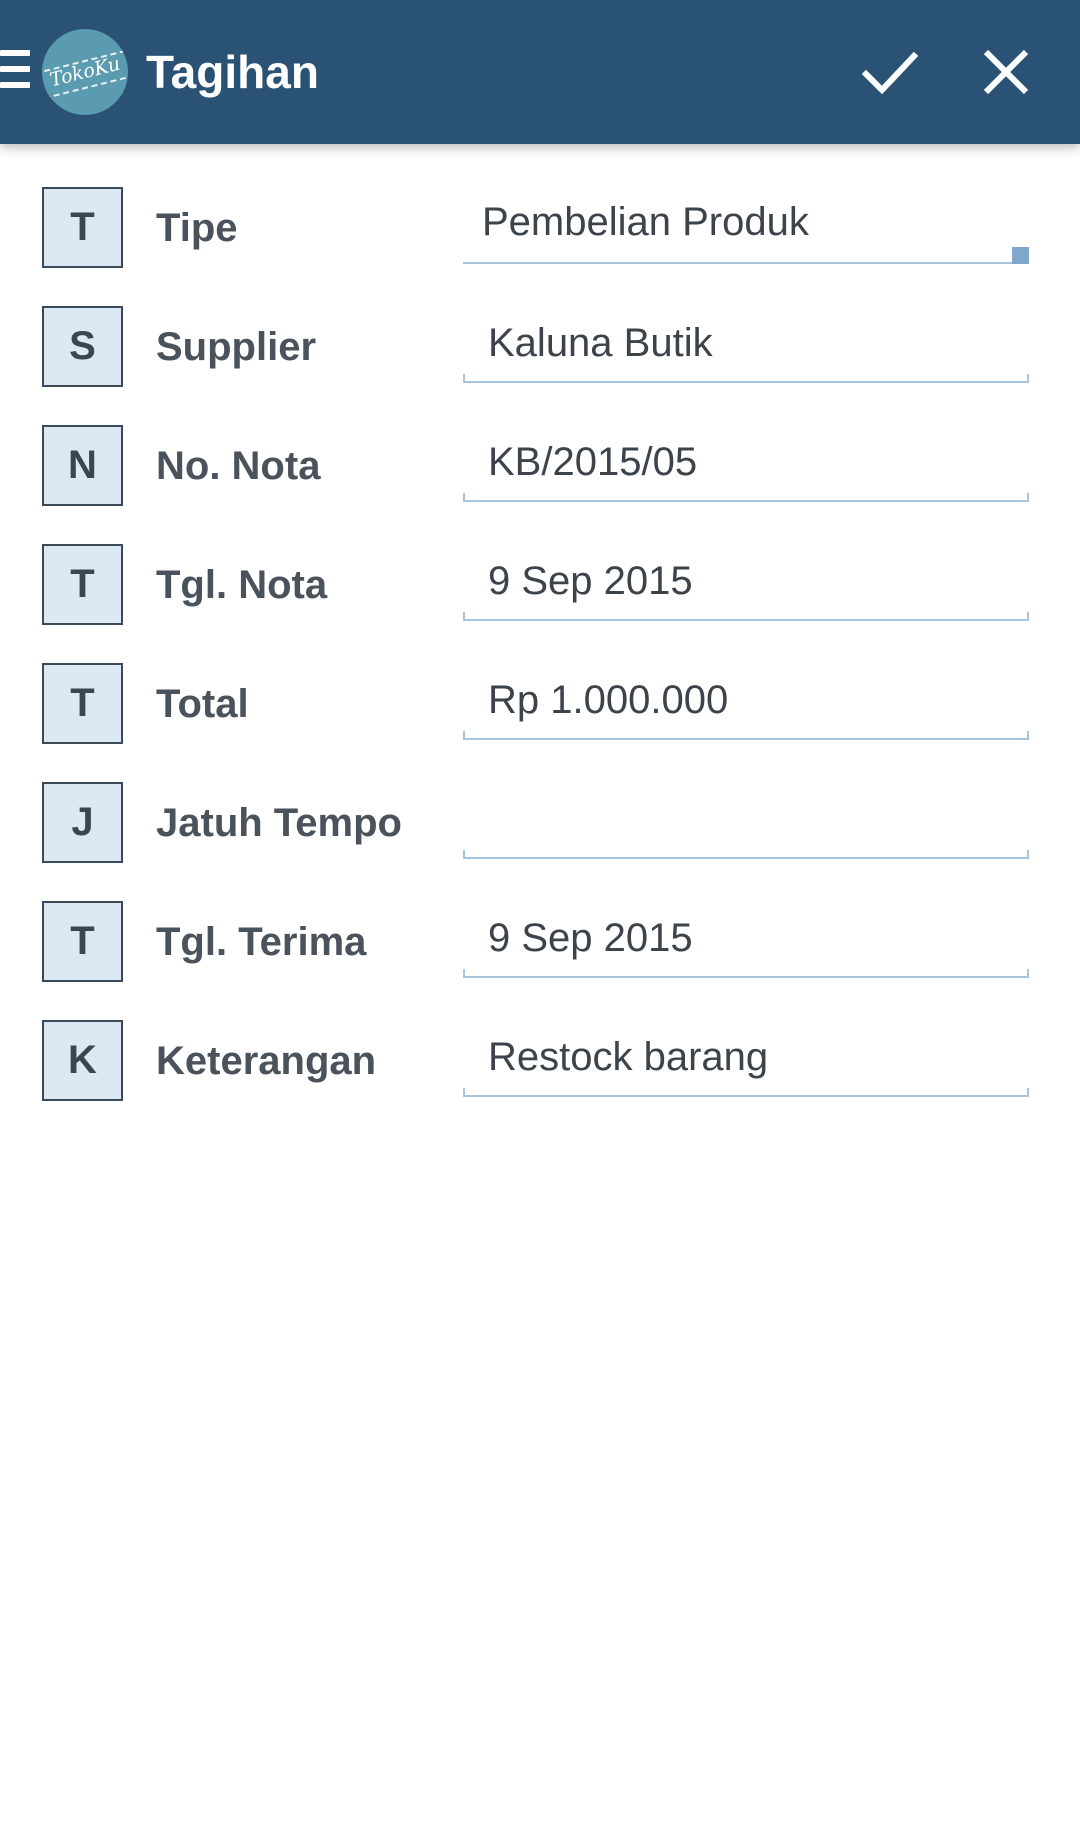  I want to click on check-icon, so click(890, 73).